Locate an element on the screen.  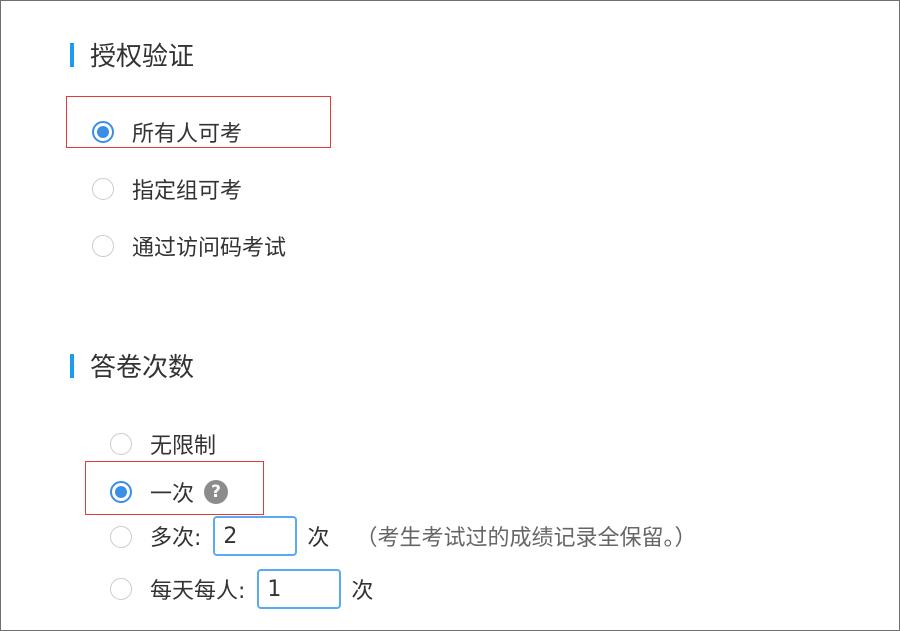
multiple-count-input is located at coordinates (255, 536).